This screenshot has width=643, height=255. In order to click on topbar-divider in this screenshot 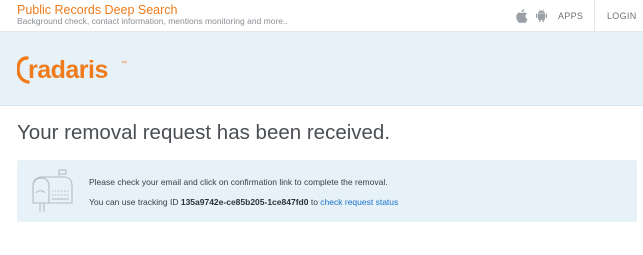, I will do `click(594, 16)`.